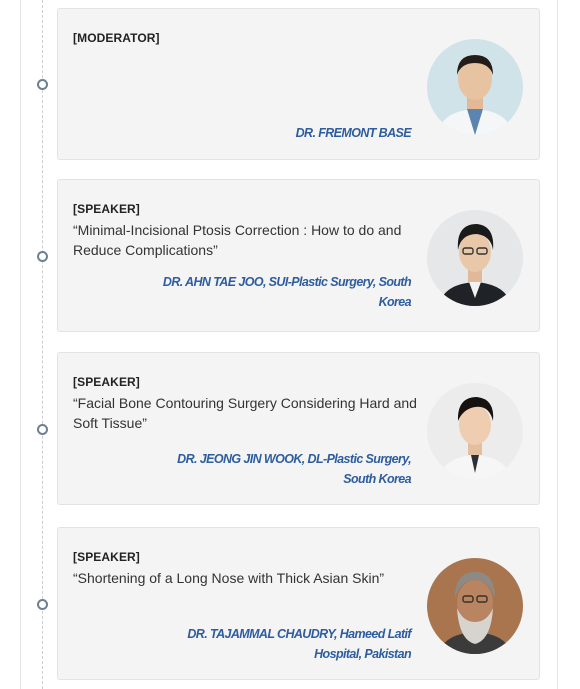 This screenshot has height=689, width=580. What do you see at coordinates (116, 38) in the screenshot?
I see `session-role: [MODERATOR]` at bounding box center [116, 38].